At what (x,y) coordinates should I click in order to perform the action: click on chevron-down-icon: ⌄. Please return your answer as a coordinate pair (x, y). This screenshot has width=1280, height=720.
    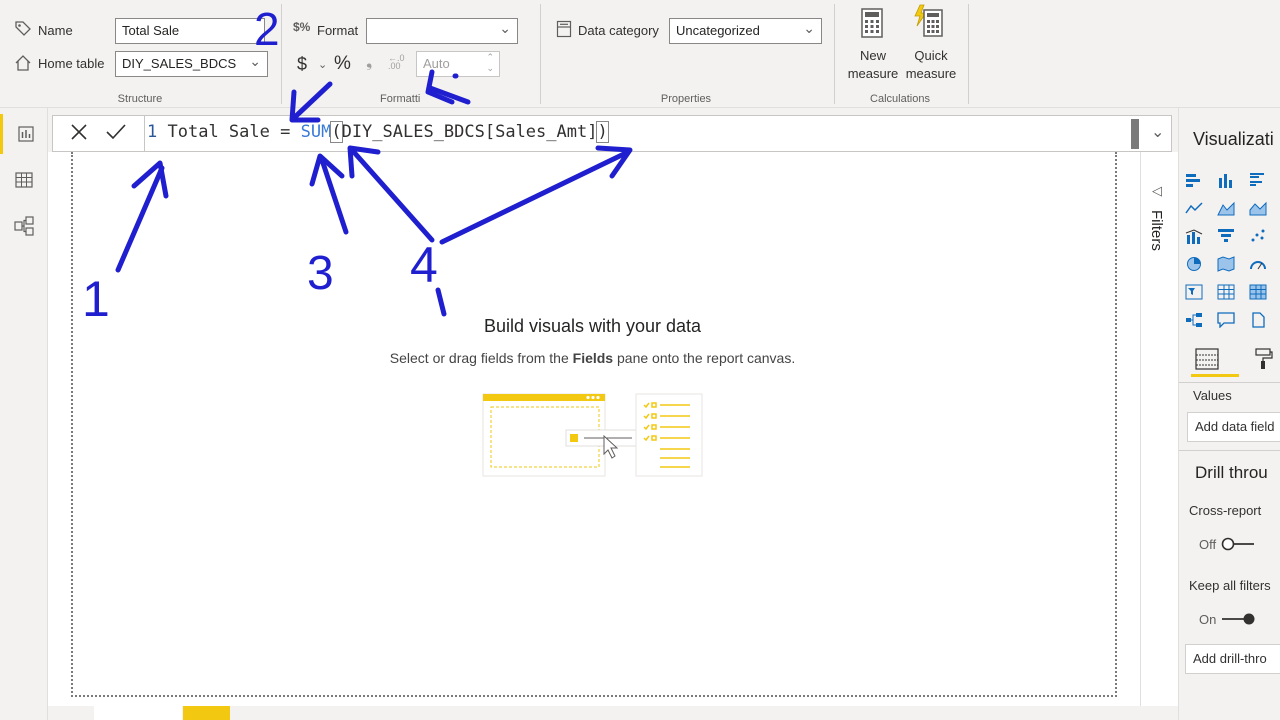
    Looking at the image, I should click on (322, 64).